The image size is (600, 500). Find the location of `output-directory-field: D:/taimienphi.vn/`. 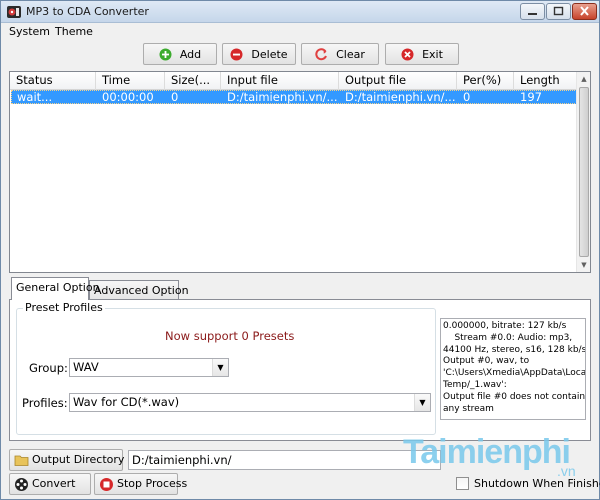

output-directory-field: D:/taimienphi.vn/ is located at coordinates (284, 460).